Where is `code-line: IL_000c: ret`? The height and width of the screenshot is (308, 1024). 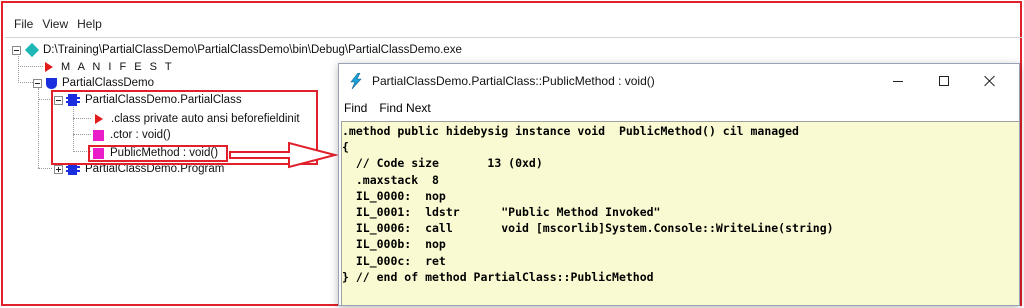
code-line: IL_000c: ret is located at coordinates (394, 260).